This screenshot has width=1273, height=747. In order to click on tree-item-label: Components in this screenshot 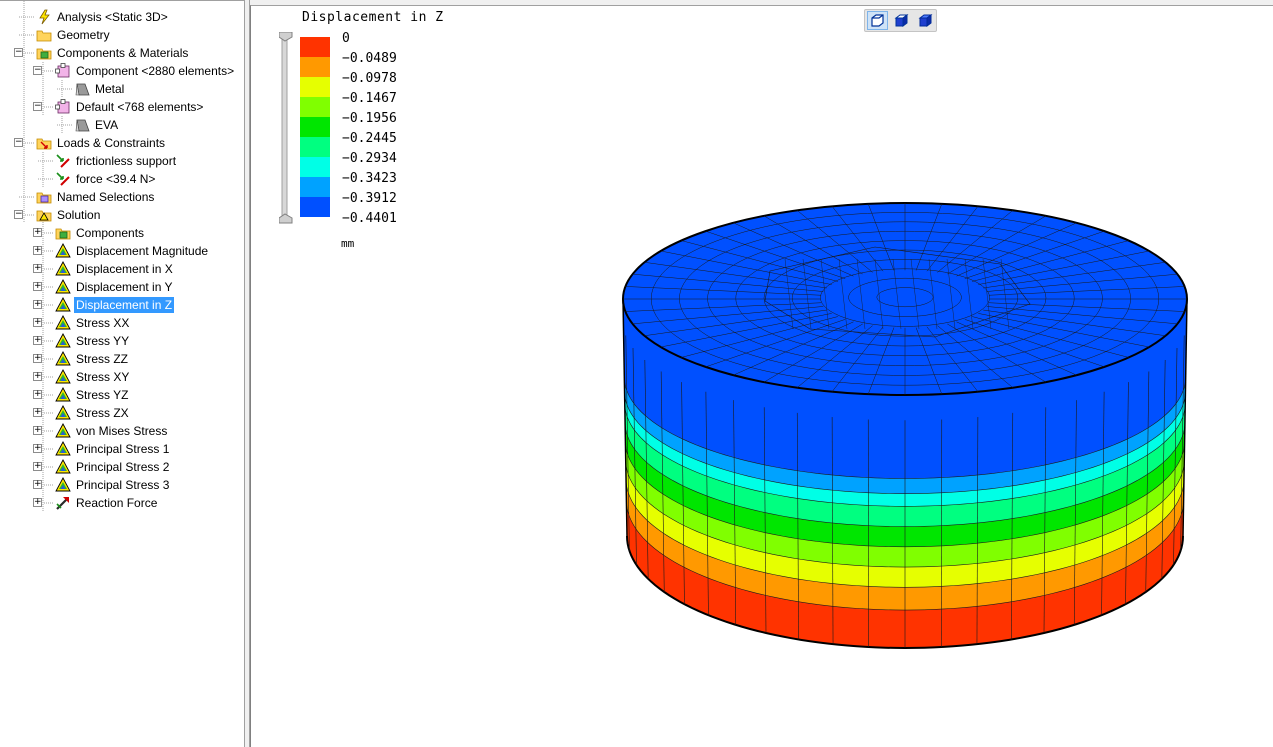, I will do `click(110, 233)`.